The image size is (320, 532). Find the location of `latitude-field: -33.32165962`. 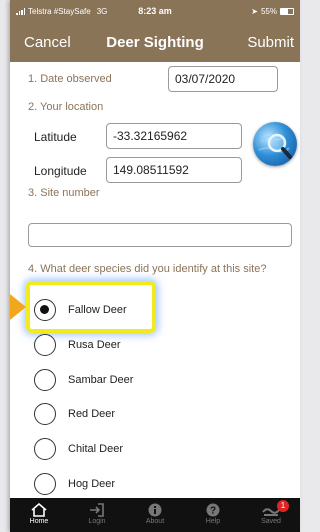

latitude-field: -33.32165962 is located at coordinates (174, 136).